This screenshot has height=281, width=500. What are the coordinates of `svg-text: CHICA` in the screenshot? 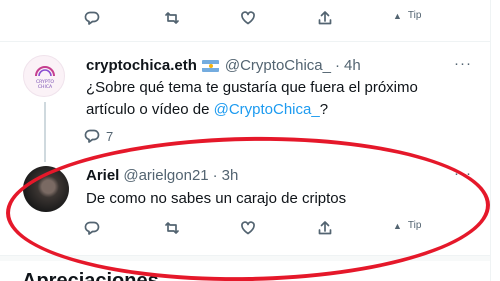 It's located at (45, 87).